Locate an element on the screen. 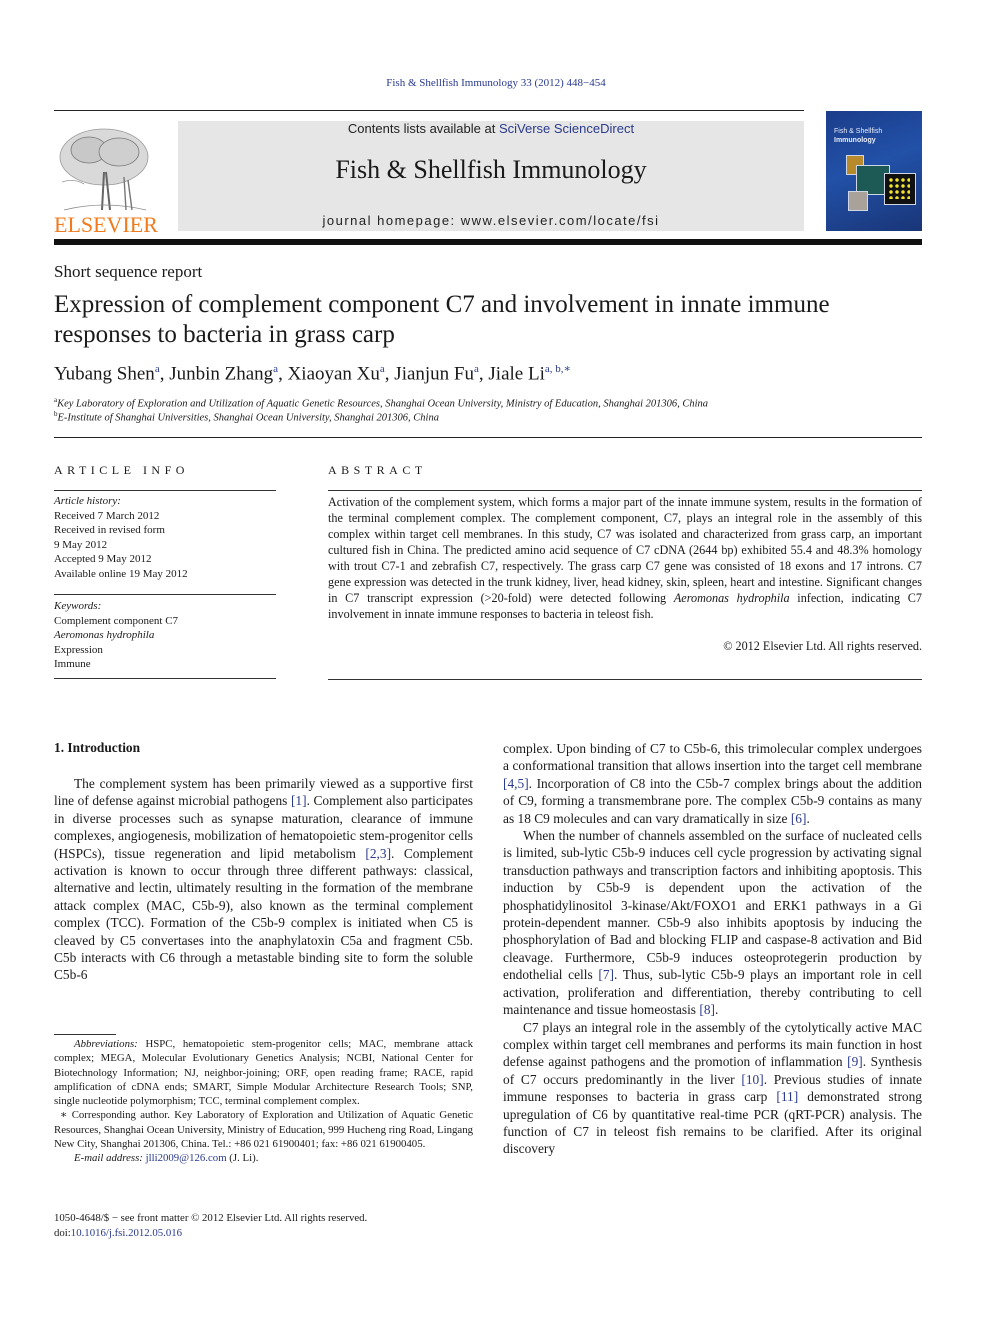 The width and height of the screenshot is (992, 1323). author: Junbin Zhang is located at coordinates (221, 373).